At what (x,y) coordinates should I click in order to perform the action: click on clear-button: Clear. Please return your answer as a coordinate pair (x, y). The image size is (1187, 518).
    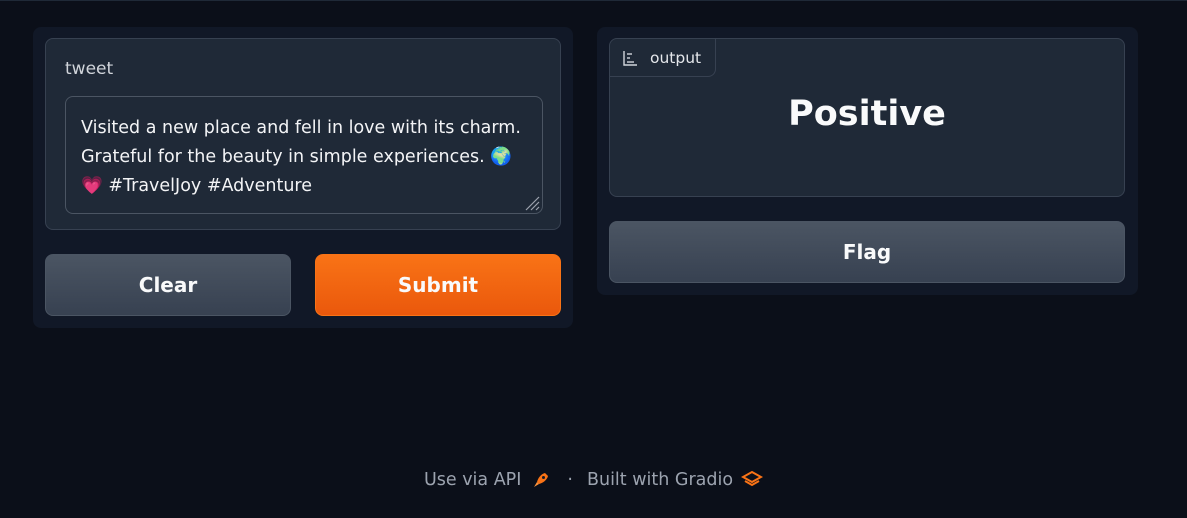
    Looking at the image, I should click on (168, 285).